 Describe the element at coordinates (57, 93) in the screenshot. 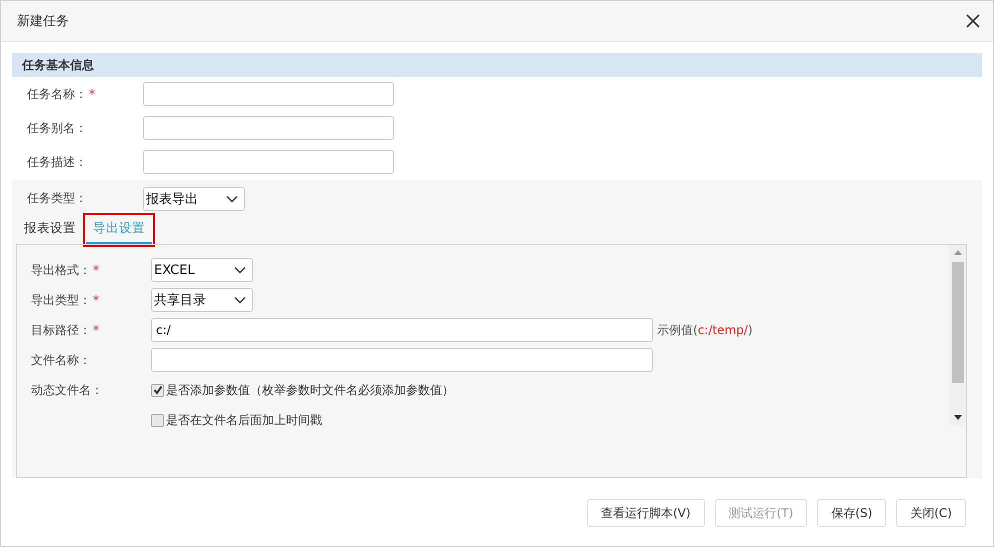

I see `field-label: 任务名称：` at that location.